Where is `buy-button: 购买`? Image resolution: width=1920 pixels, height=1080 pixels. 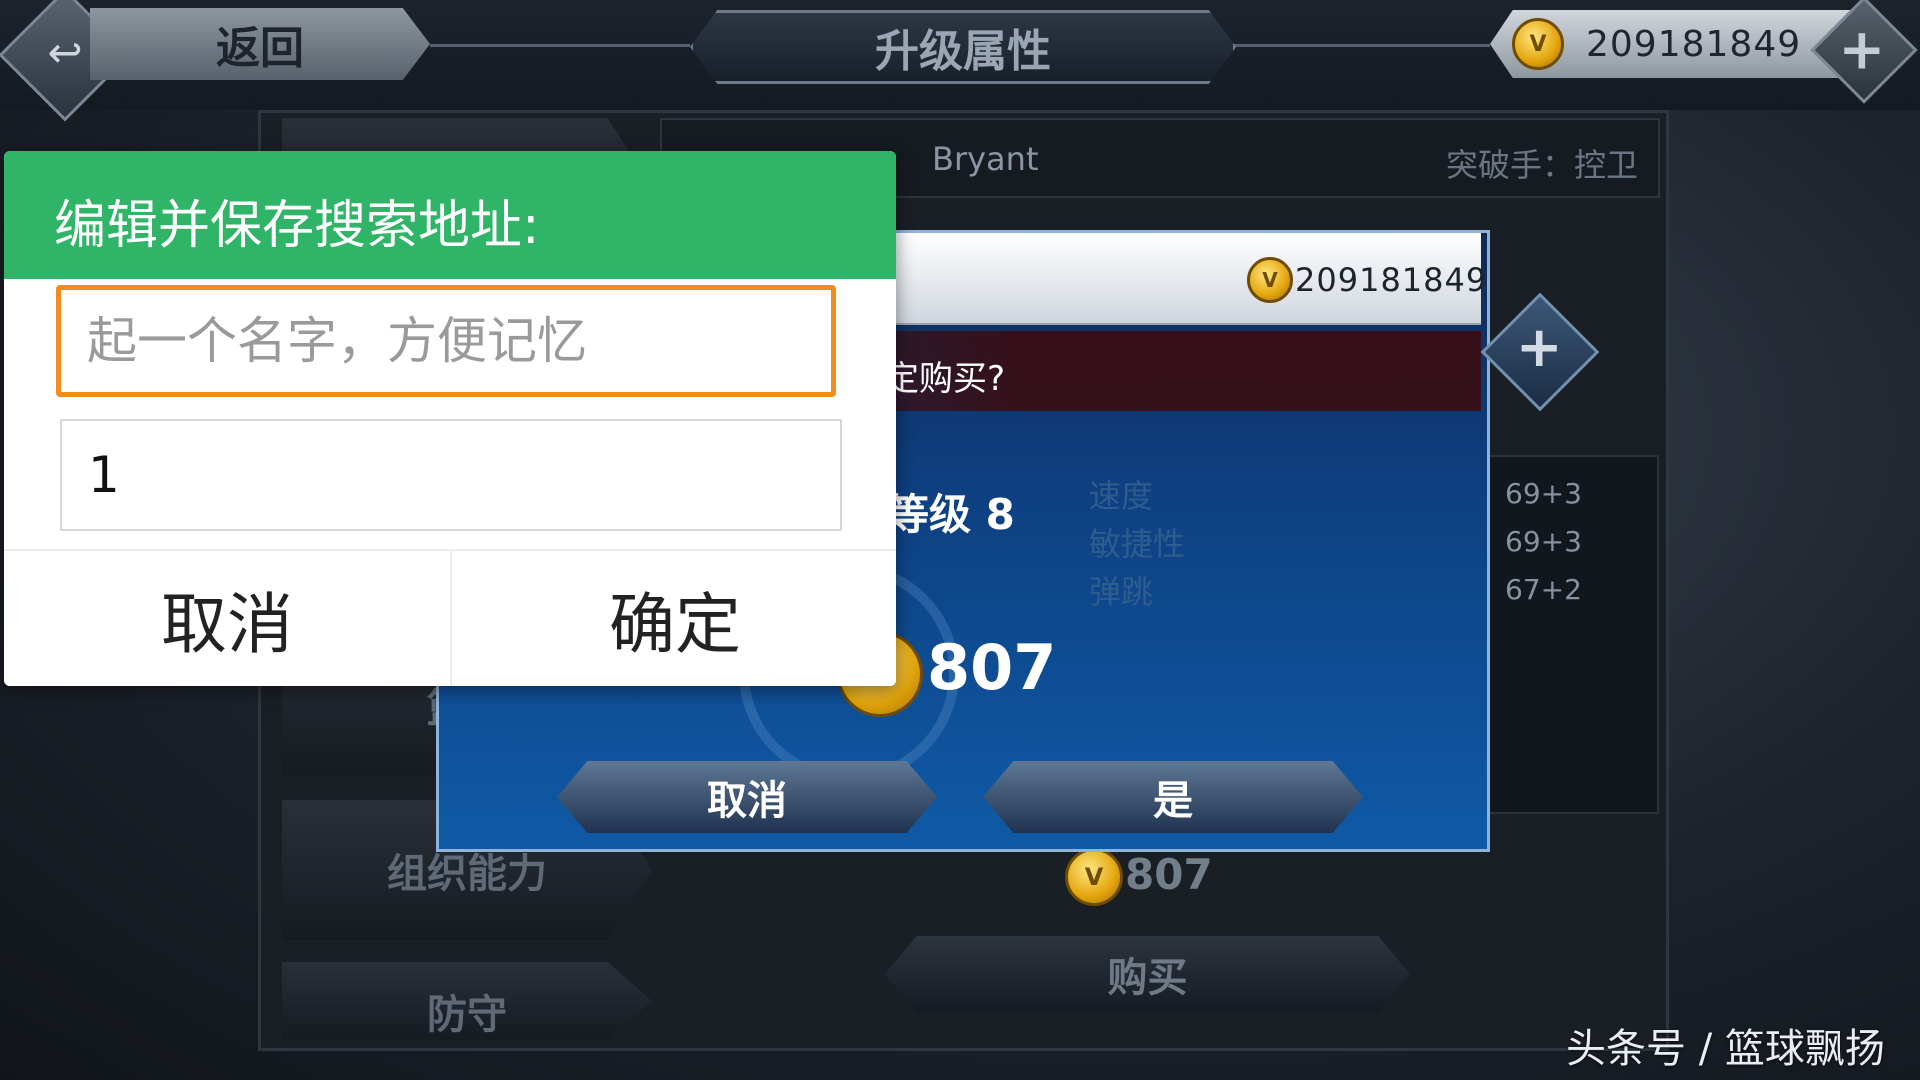
buy-button: 购买 is located at coordinates (1147, 974).